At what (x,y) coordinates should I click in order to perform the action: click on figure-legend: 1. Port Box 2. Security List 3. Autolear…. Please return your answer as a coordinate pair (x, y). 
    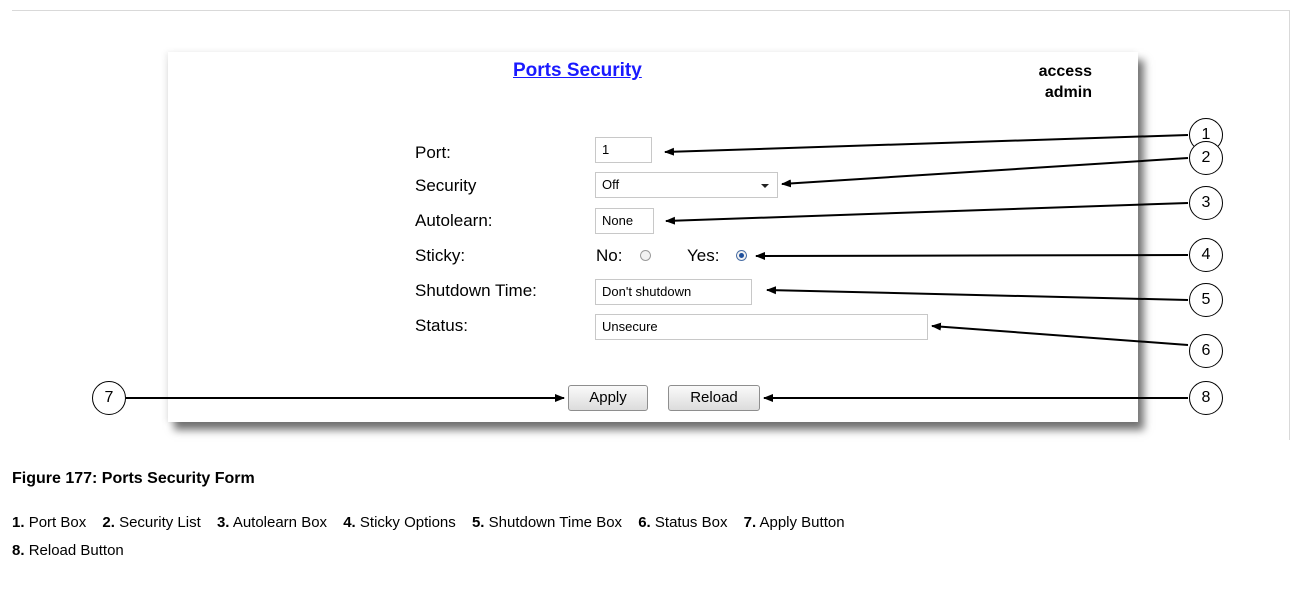
    Looking at the image, I should click on (647, 537).